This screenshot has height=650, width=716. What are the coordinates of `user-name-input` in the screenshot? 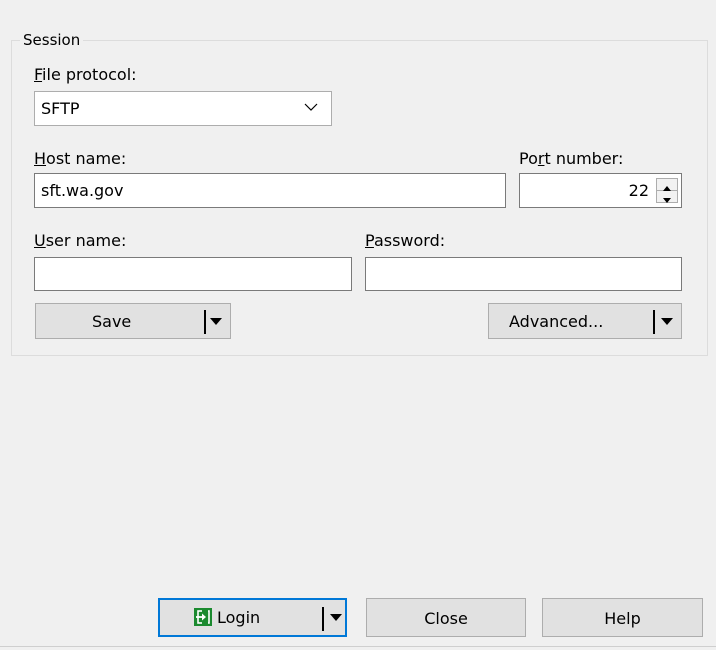 It's located at (193, 274).